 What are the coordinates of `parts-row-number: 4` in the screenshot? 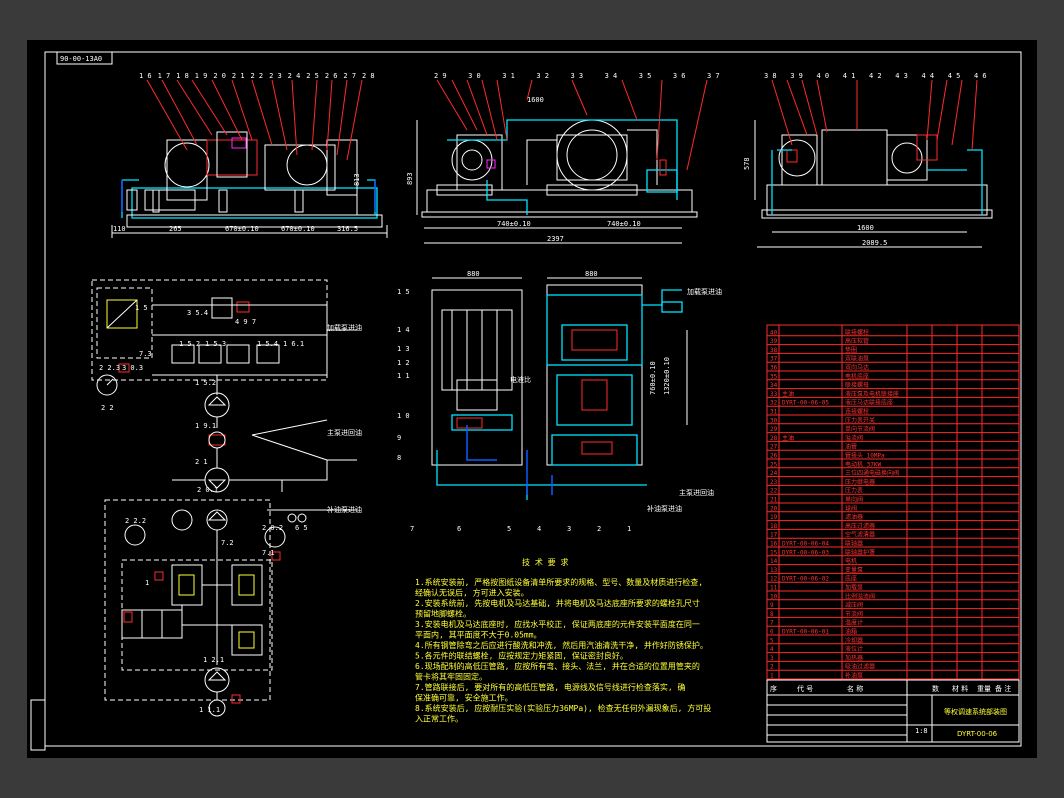 It's located at (772, 649).